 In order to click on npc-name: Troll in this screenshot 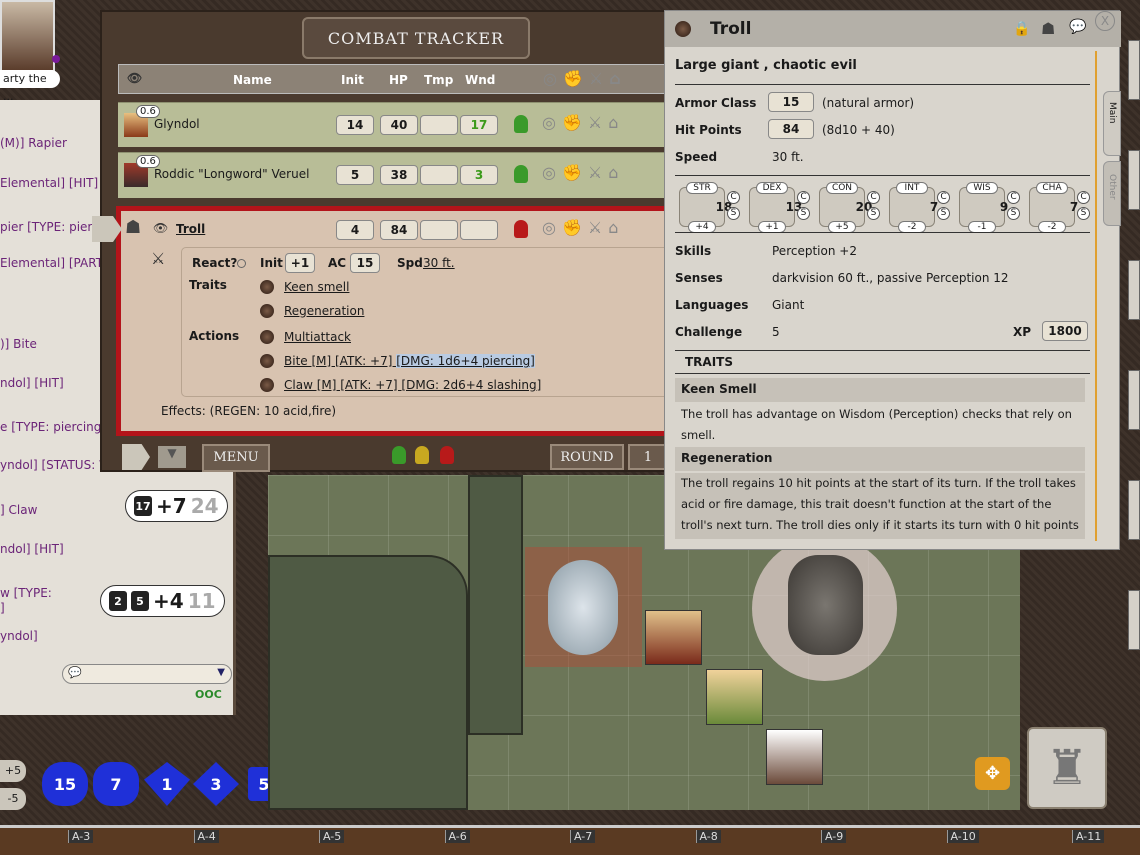, I will do `click(730, 29)`.